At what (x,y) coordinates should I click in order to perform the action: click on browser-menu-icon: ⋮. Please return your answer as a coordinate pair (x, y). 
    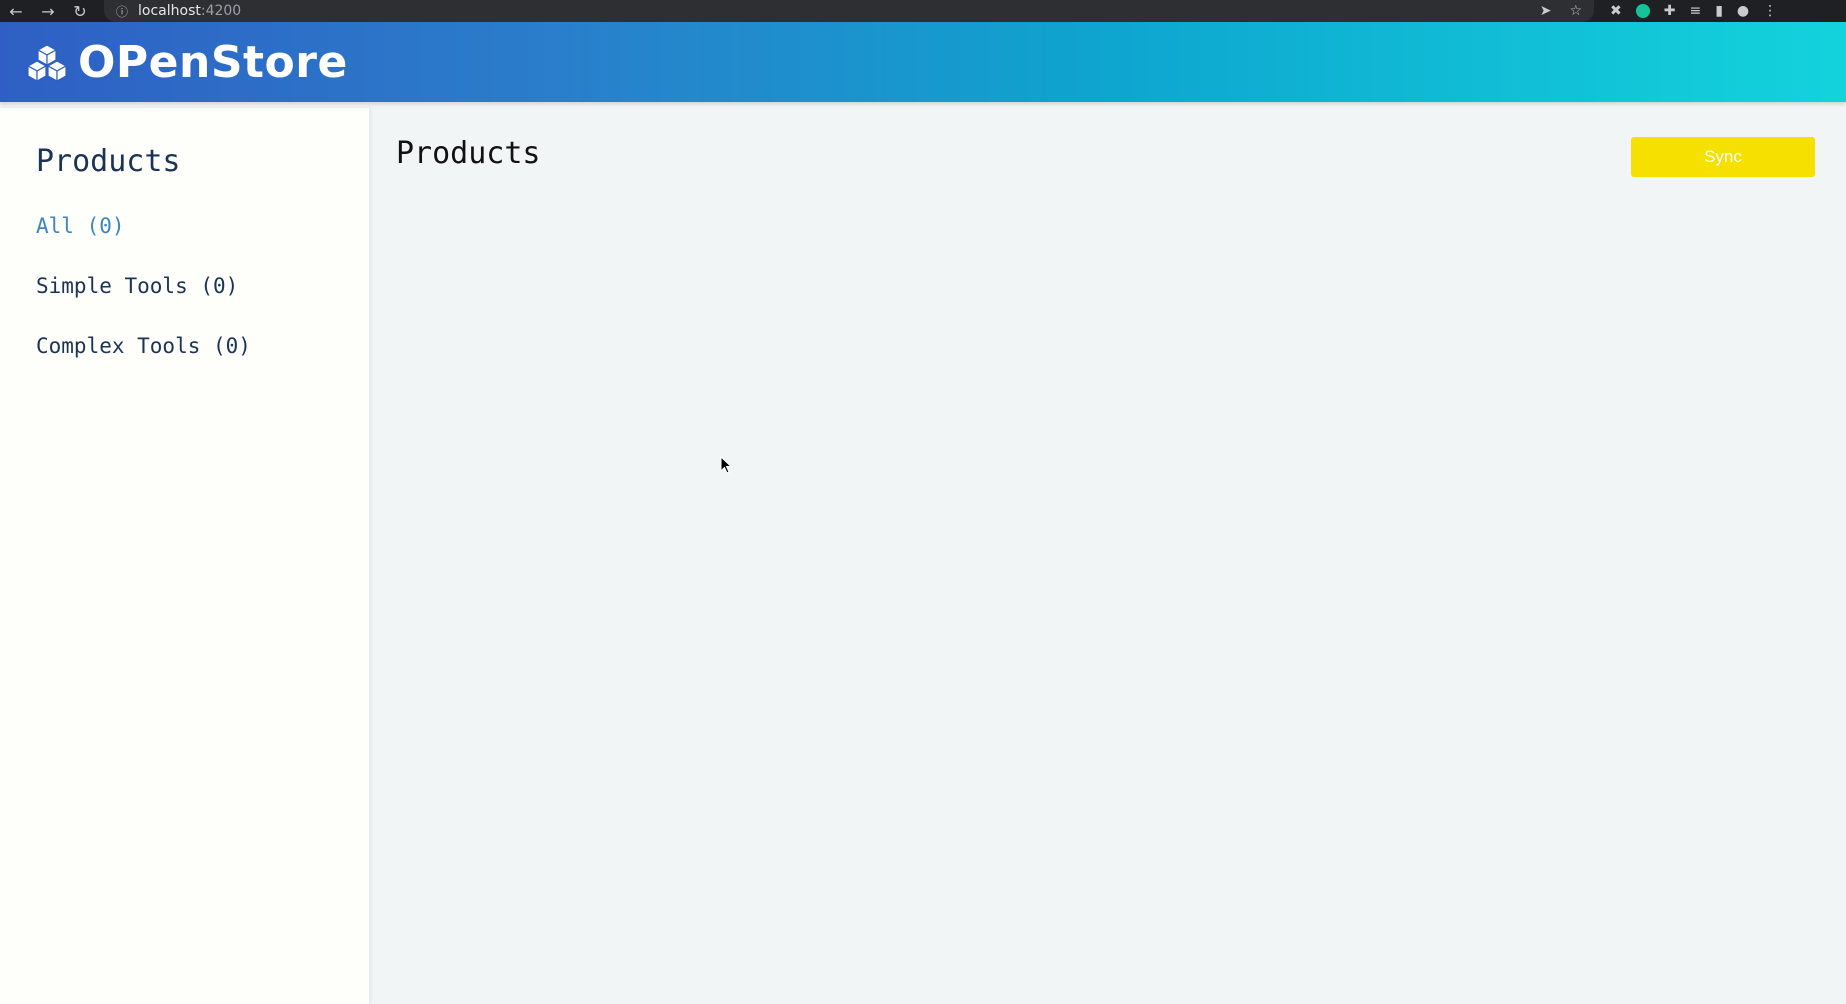
    Looking at the image, I should click on (1770, 11).